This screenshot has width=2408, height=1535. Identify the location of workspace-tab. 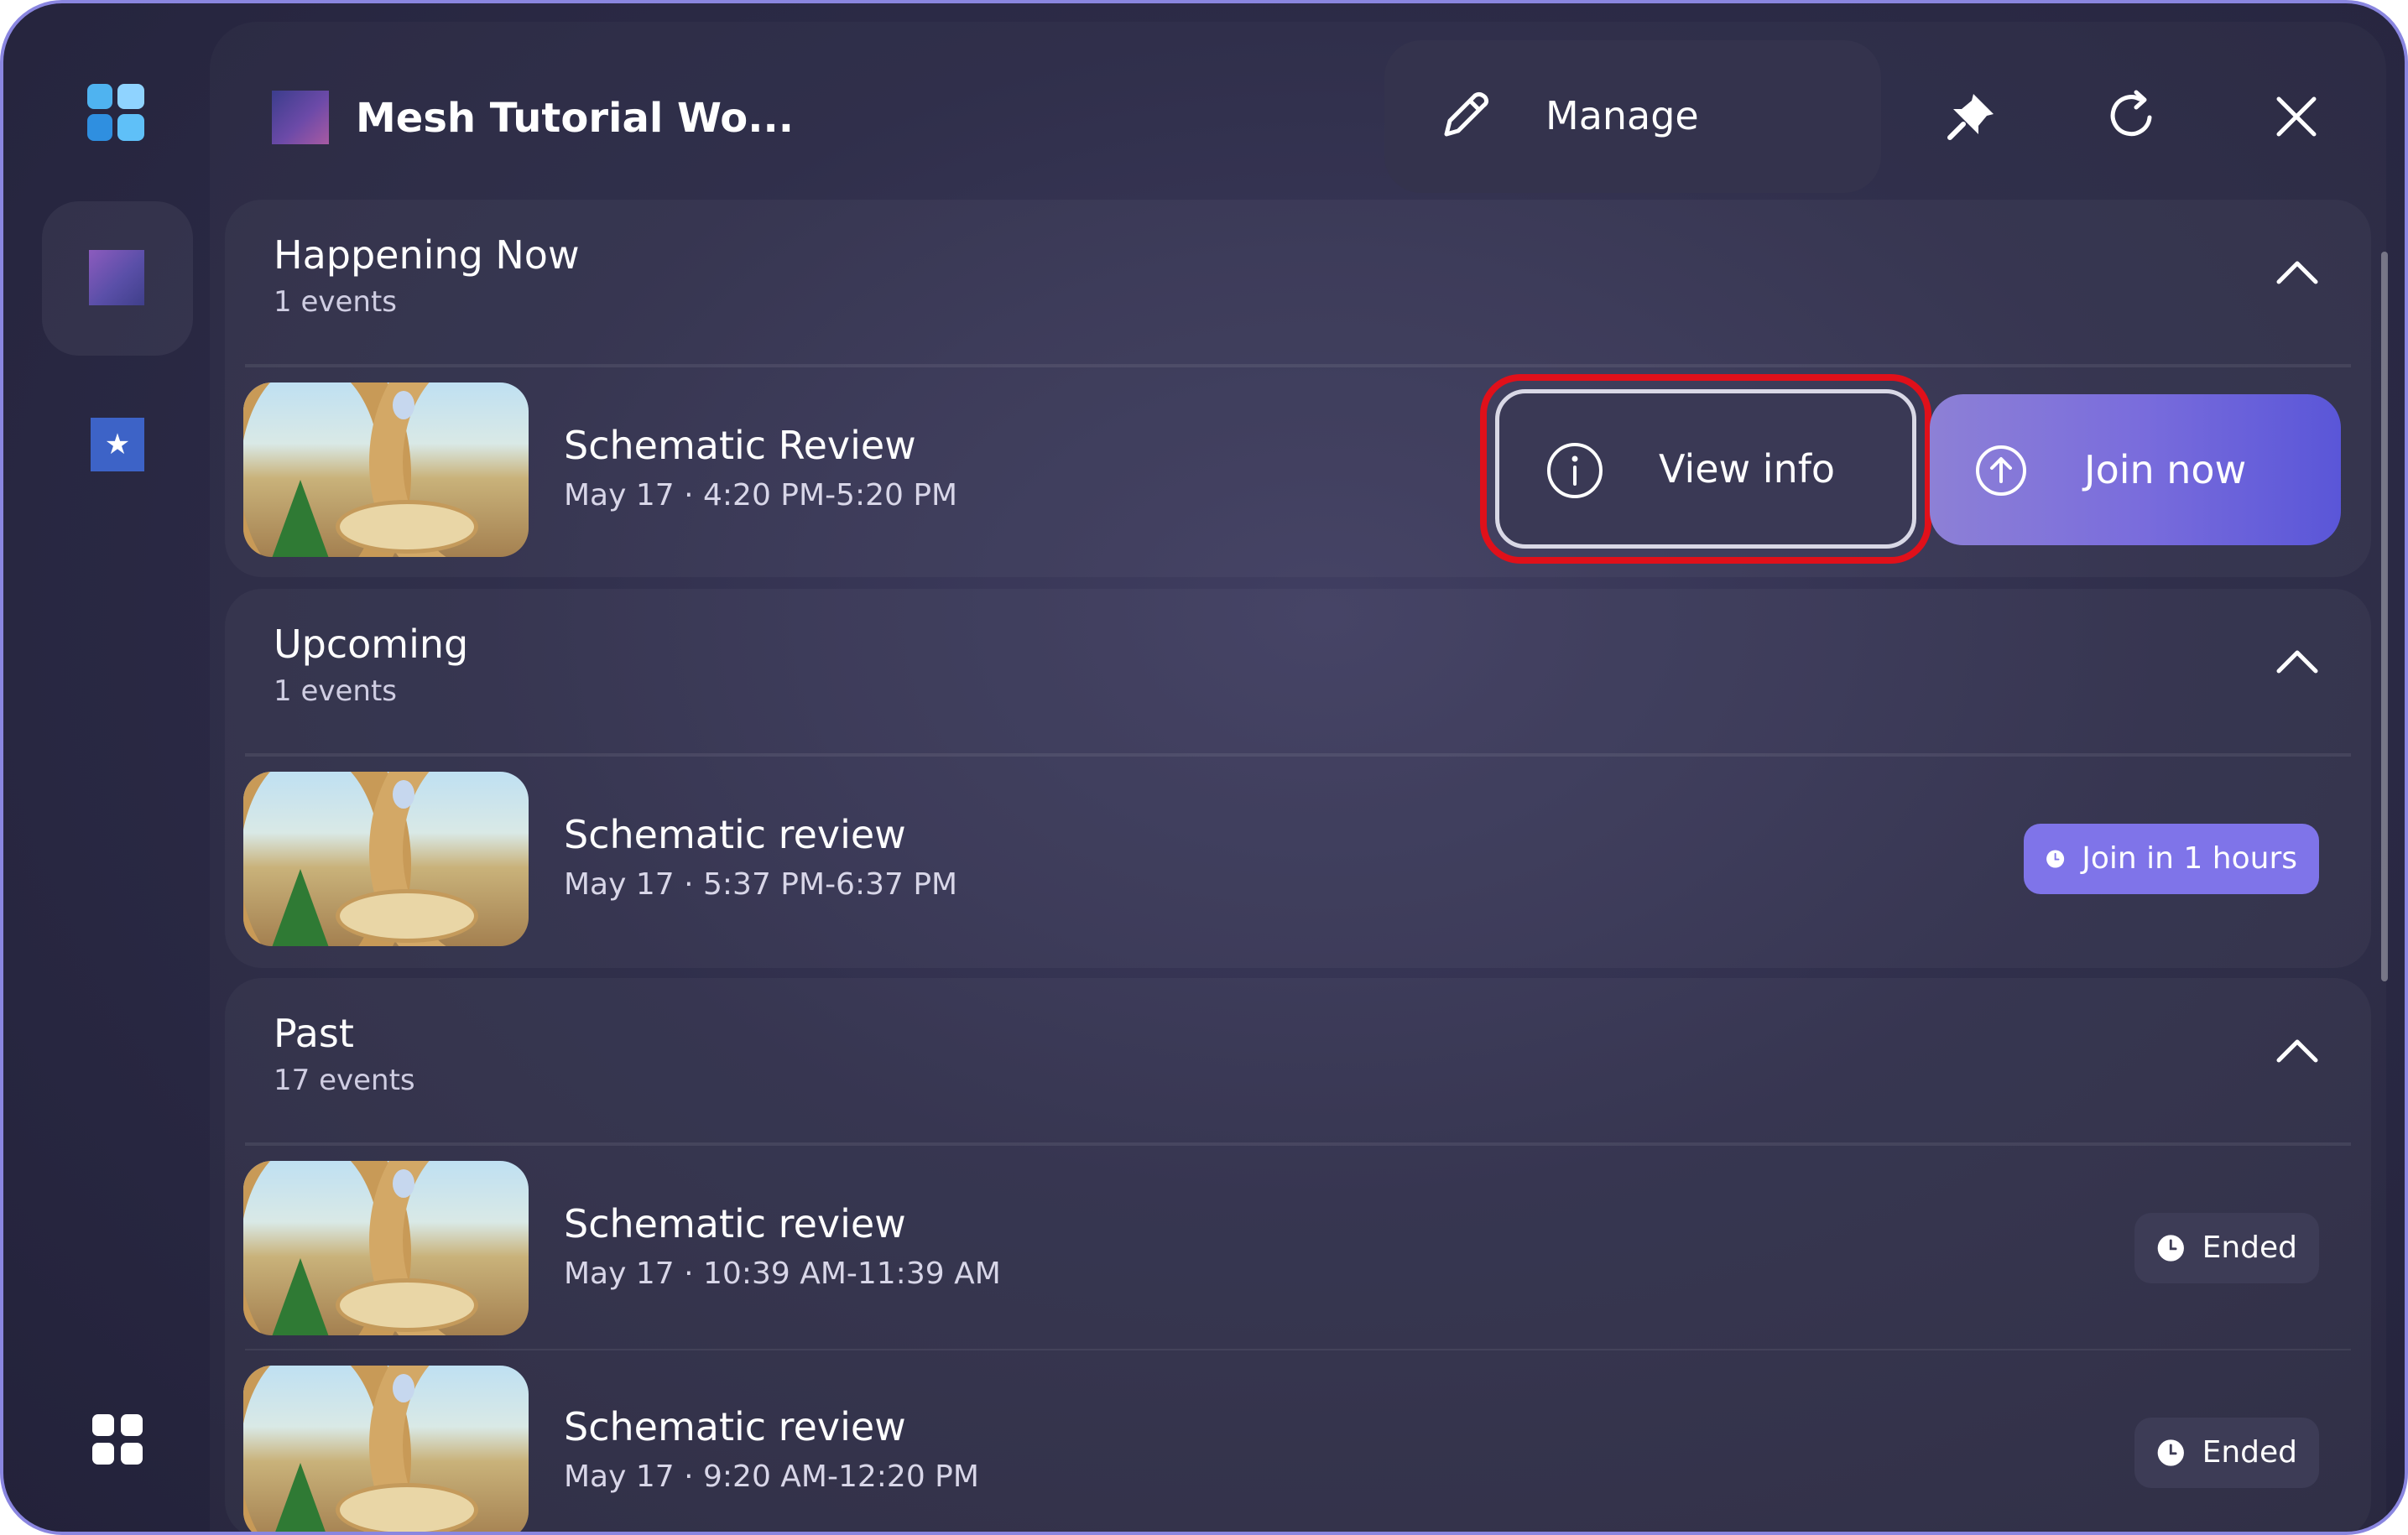
(117, 278).